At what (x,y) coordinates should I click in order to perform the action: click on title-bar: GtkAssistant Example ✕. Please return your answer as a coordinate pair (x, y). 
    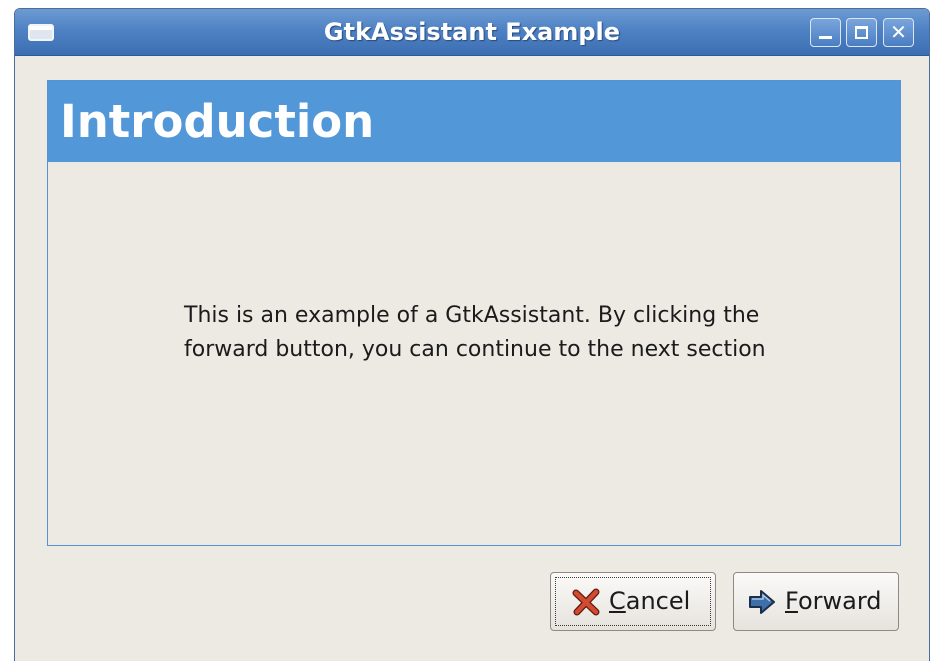
    Looking at the image, I should click on (472, 32).